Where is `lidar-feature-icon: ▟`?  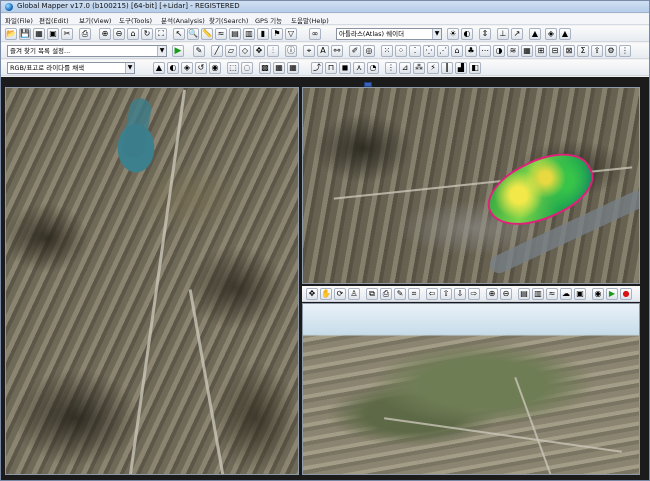 lidar-feature-icon: ▟ is located at coordinates (461, 68).